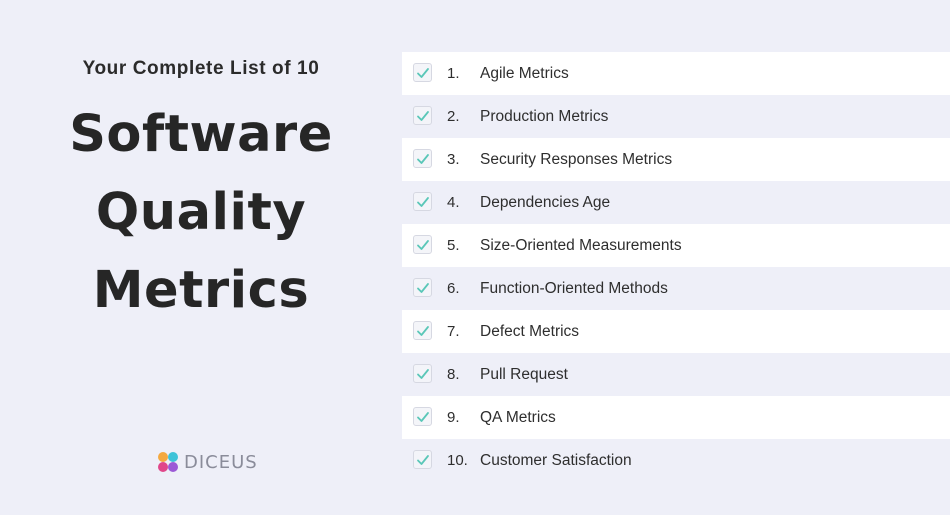 This screenshot has width=950, height=515. What do you see at coordinates (545, 202) in the screenshot?
I see `item-label: Dependencies Age` at bounding box center [545, 202].